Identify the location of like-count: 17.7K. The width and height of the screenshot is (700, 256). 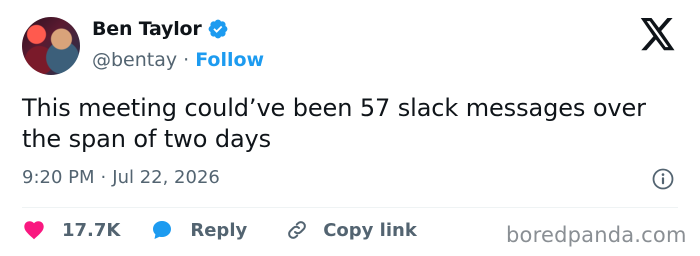
(91, 230).